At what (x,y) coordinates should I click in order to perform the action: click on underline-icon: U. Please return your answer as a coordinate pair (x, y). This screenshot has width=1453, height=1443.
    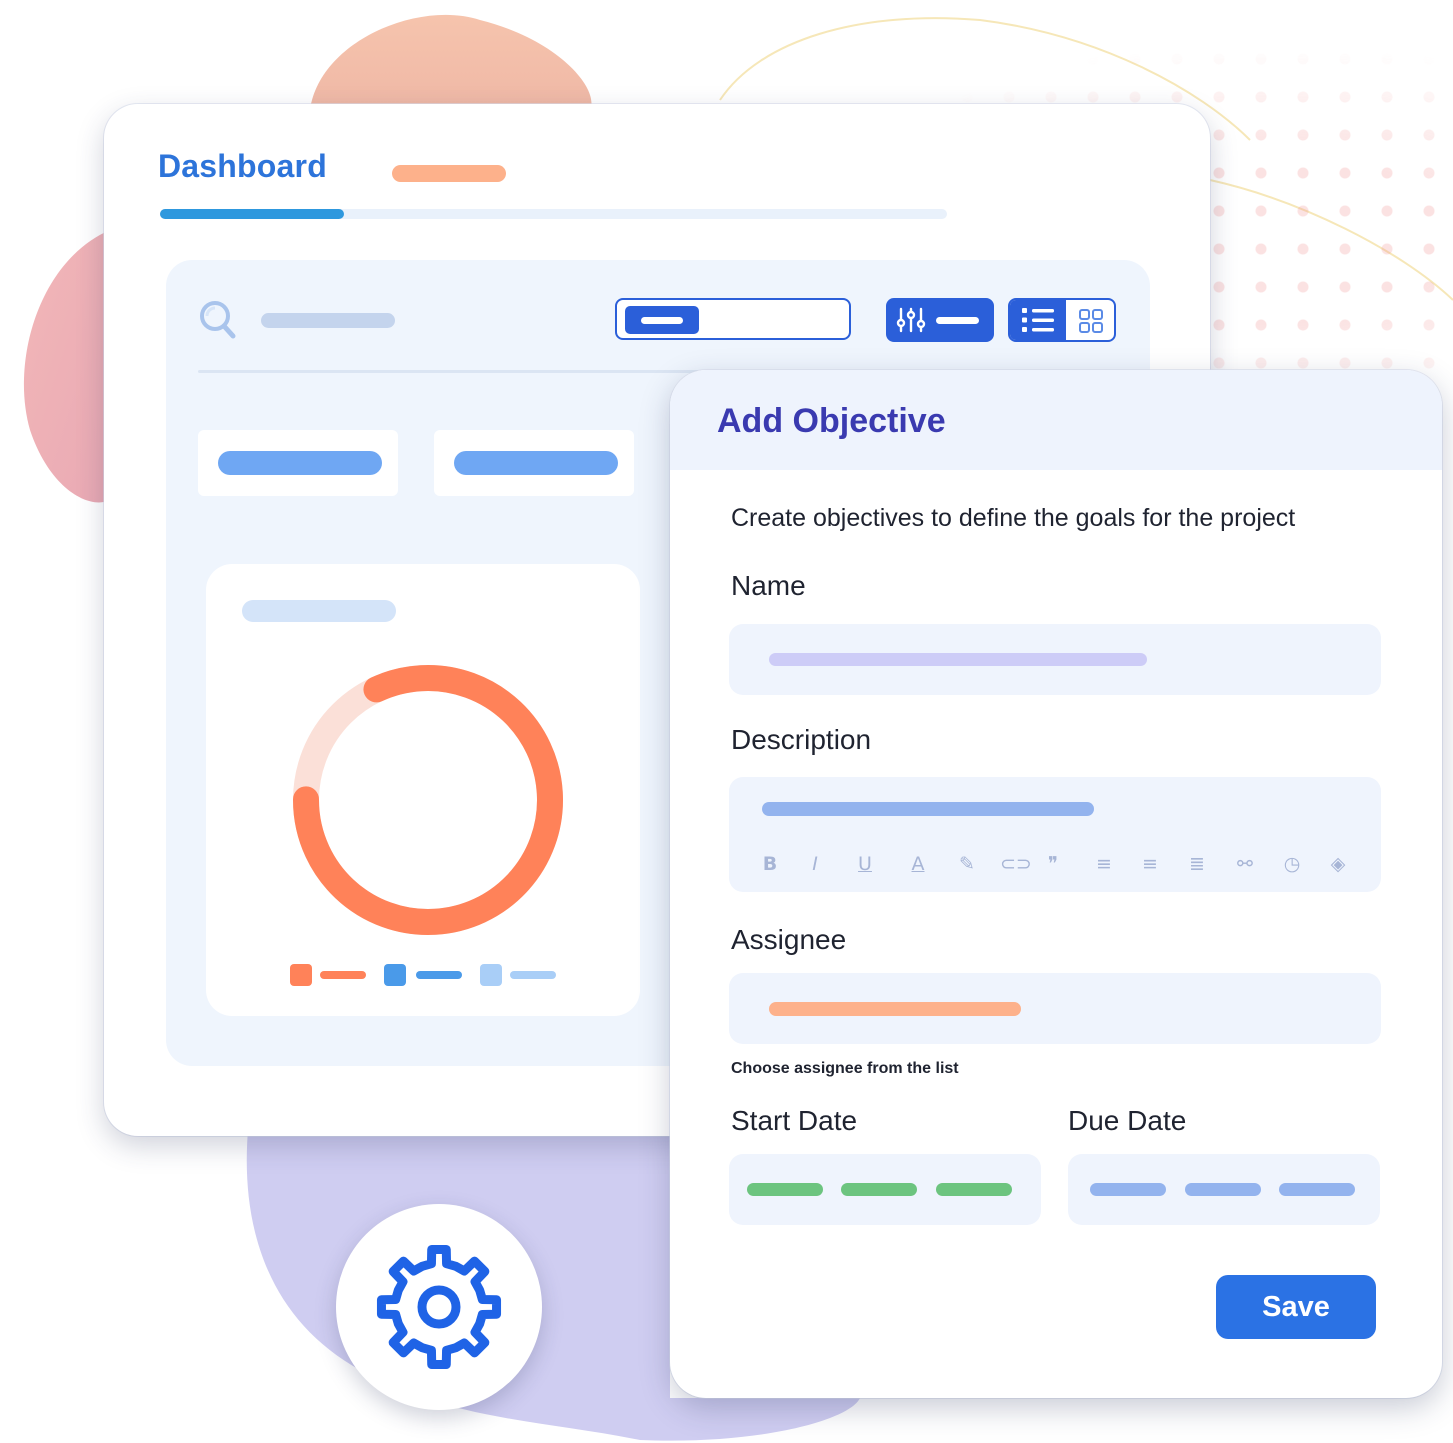
    Looking at the image, I should click on (865, 864).